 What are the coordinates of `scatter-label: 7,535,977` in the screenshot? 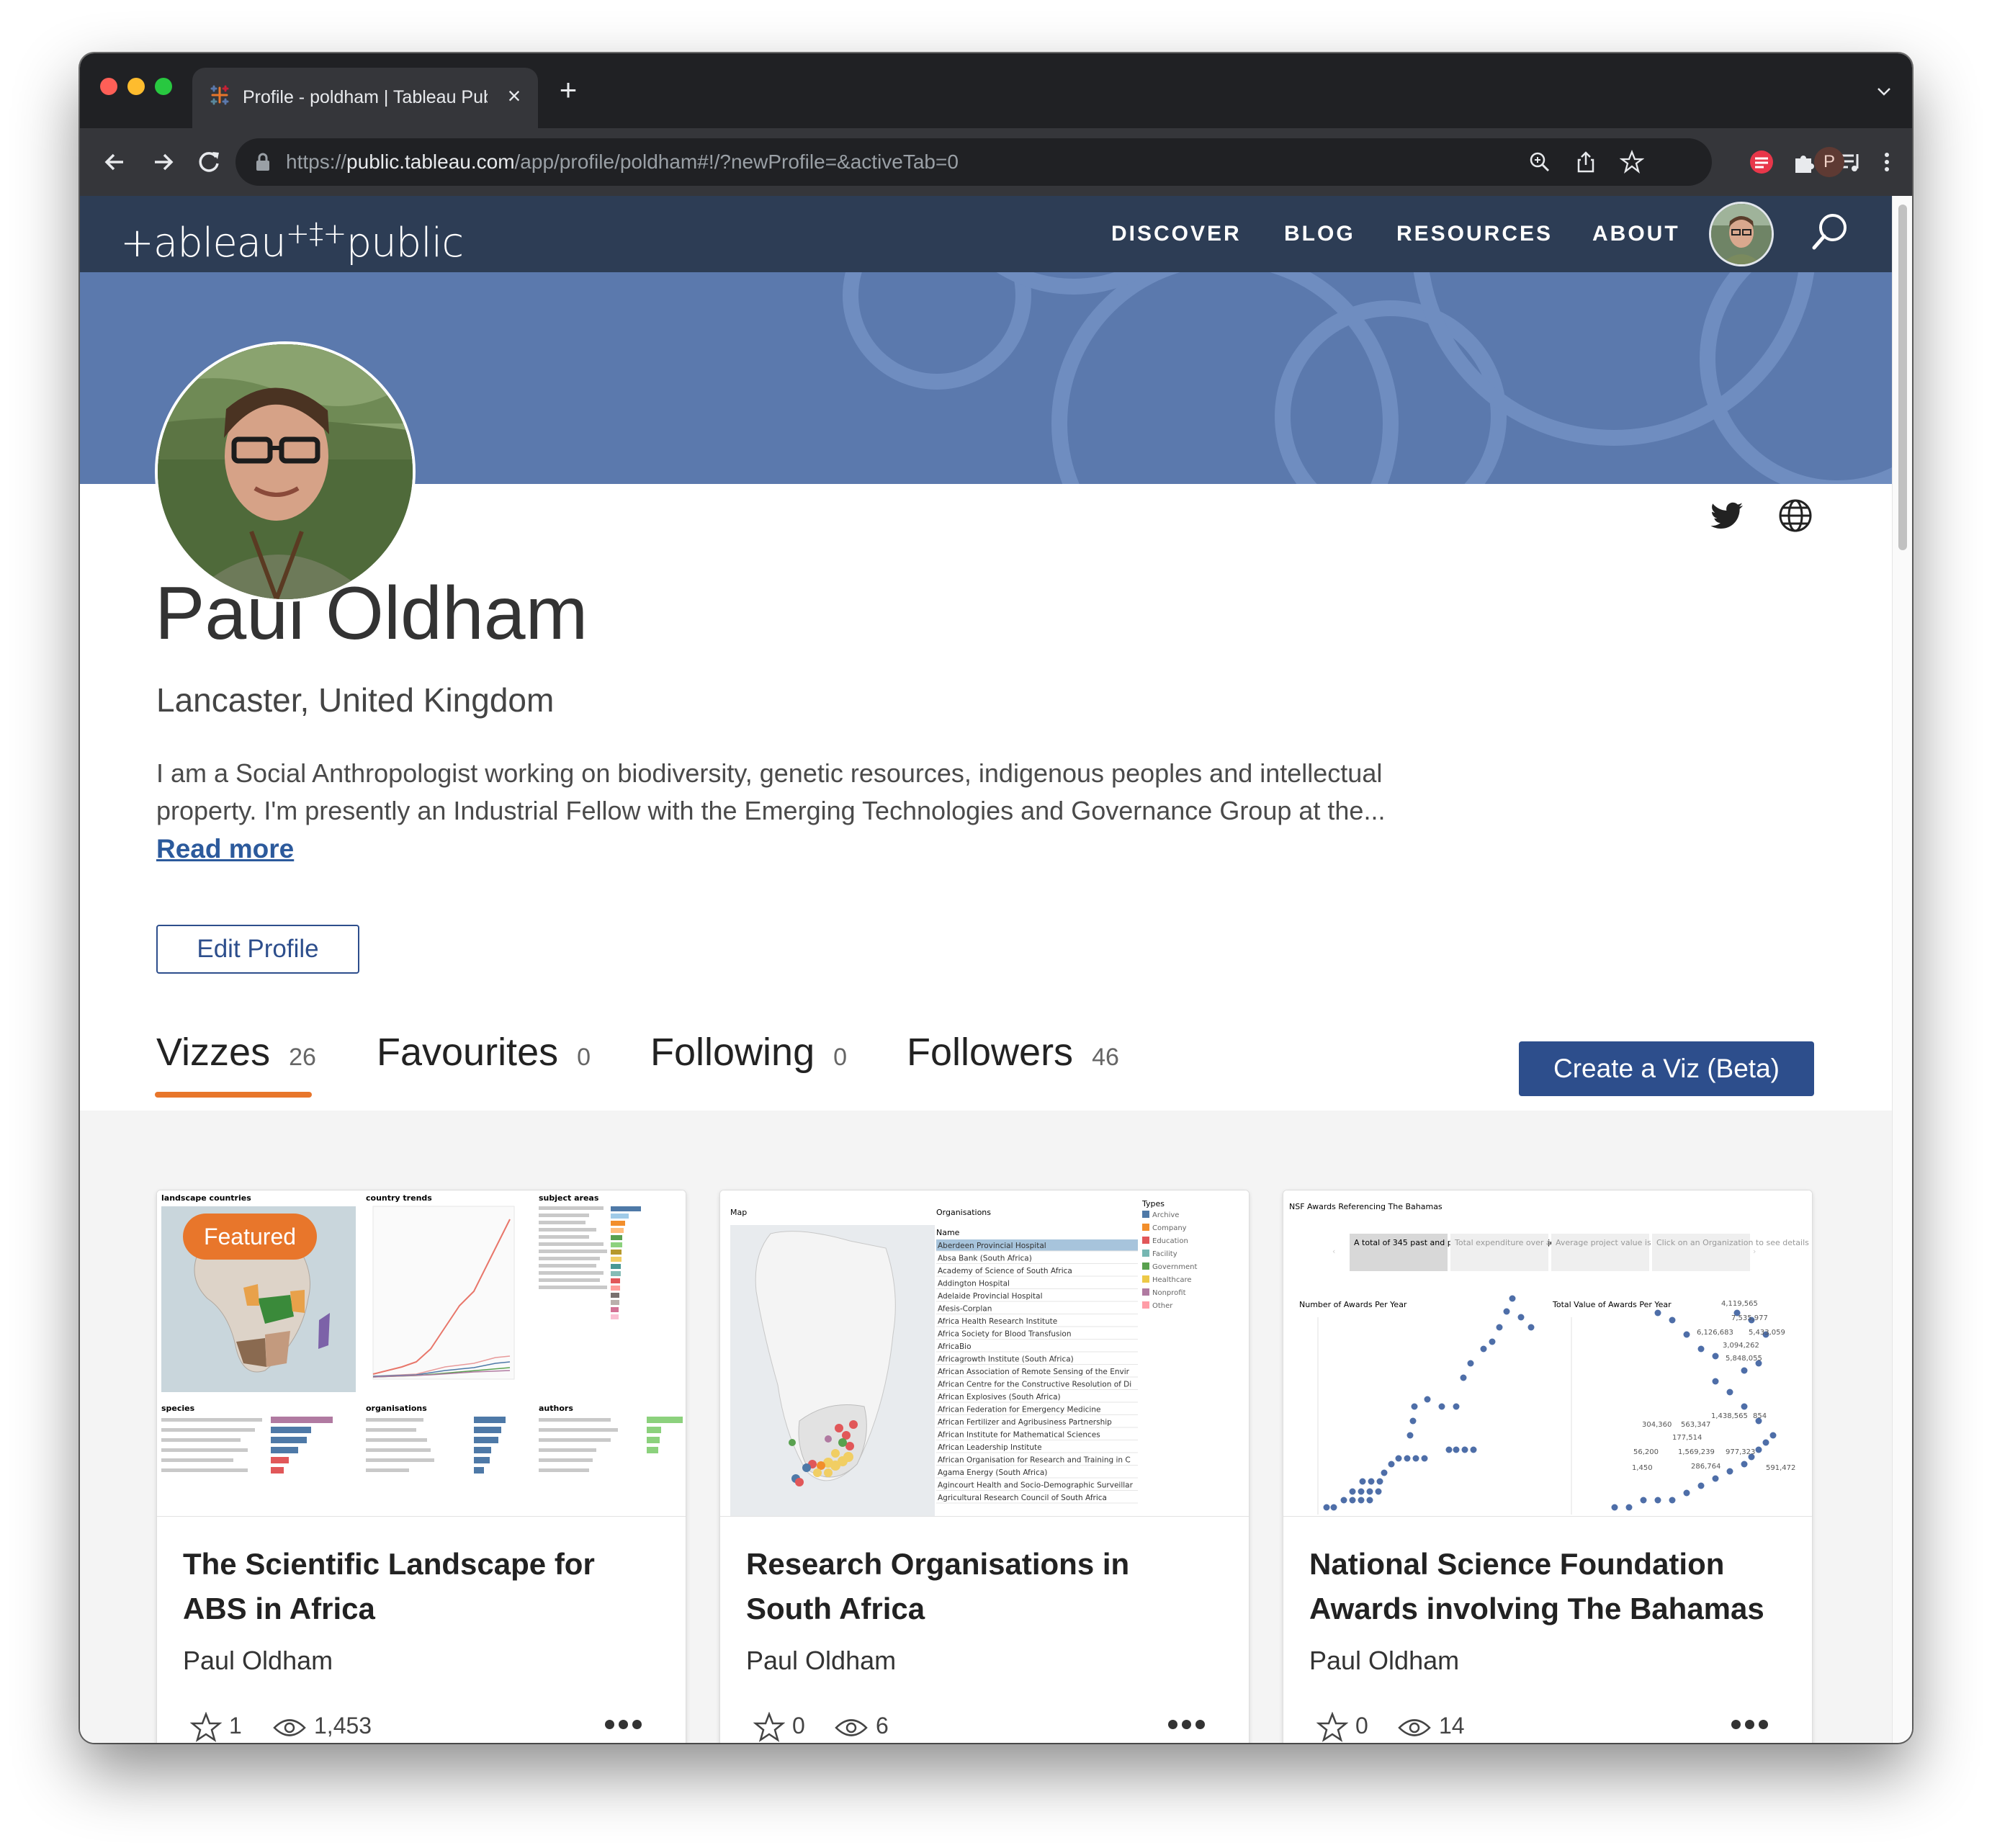 It's located at (1749, 1318).